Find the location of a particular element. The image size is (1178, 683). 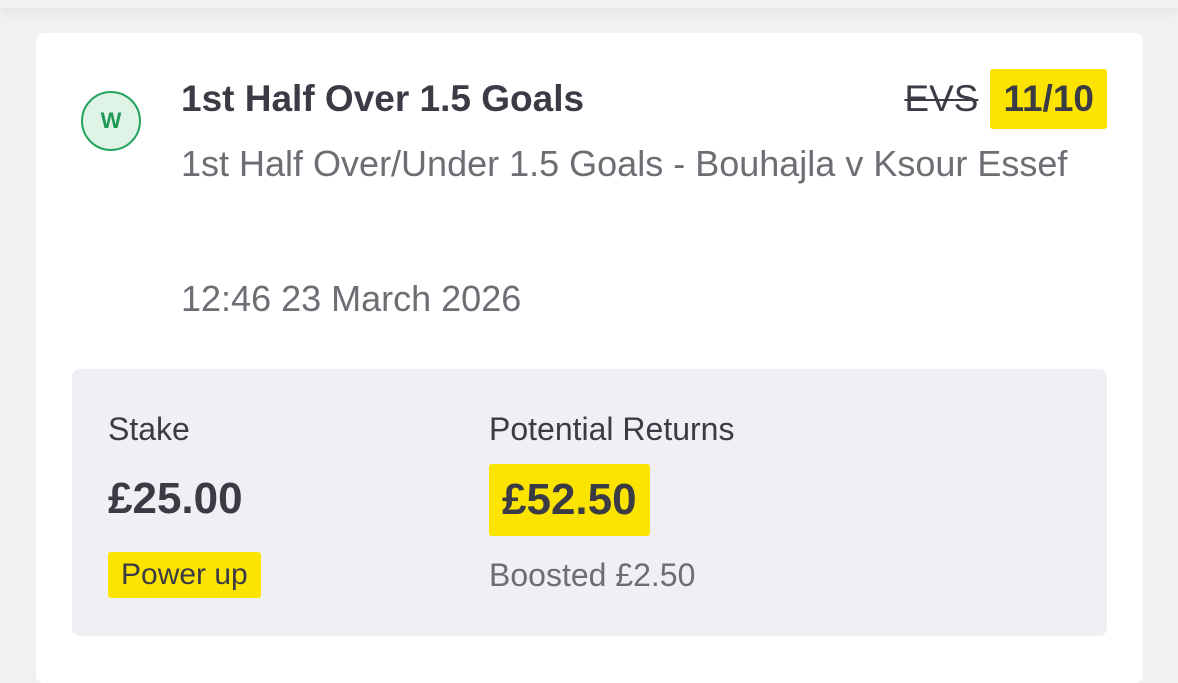

selection-title: 1st Half Over 1.5 Goals is located at coordinates (383, 98).